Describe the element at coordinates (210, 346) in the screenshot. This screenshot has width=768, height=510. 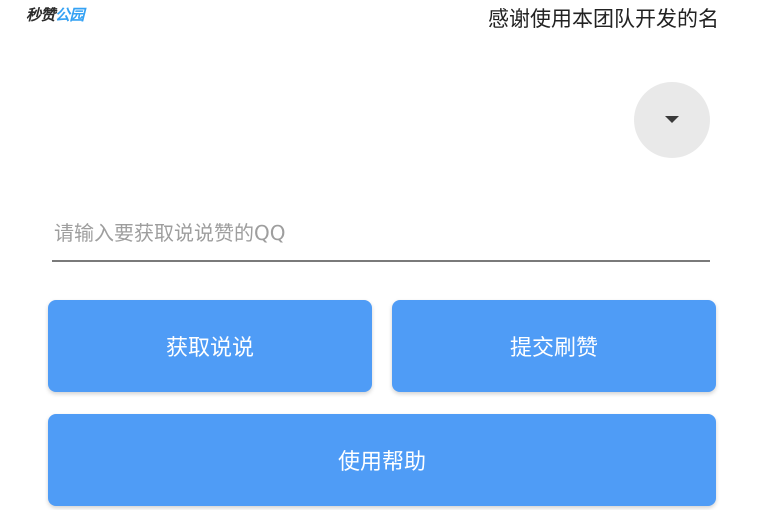
I see `fetch-posts-button: 获取说说` at that location.